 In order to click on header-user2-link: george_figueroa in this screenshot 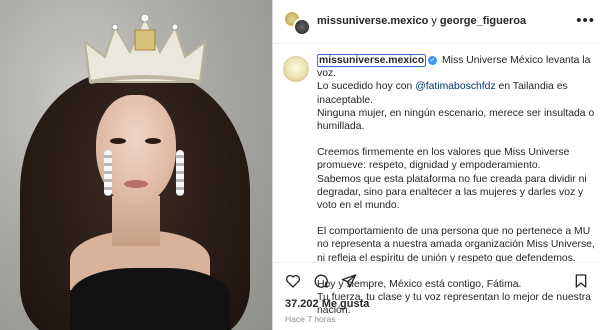, I will do `click(483, 21)`.